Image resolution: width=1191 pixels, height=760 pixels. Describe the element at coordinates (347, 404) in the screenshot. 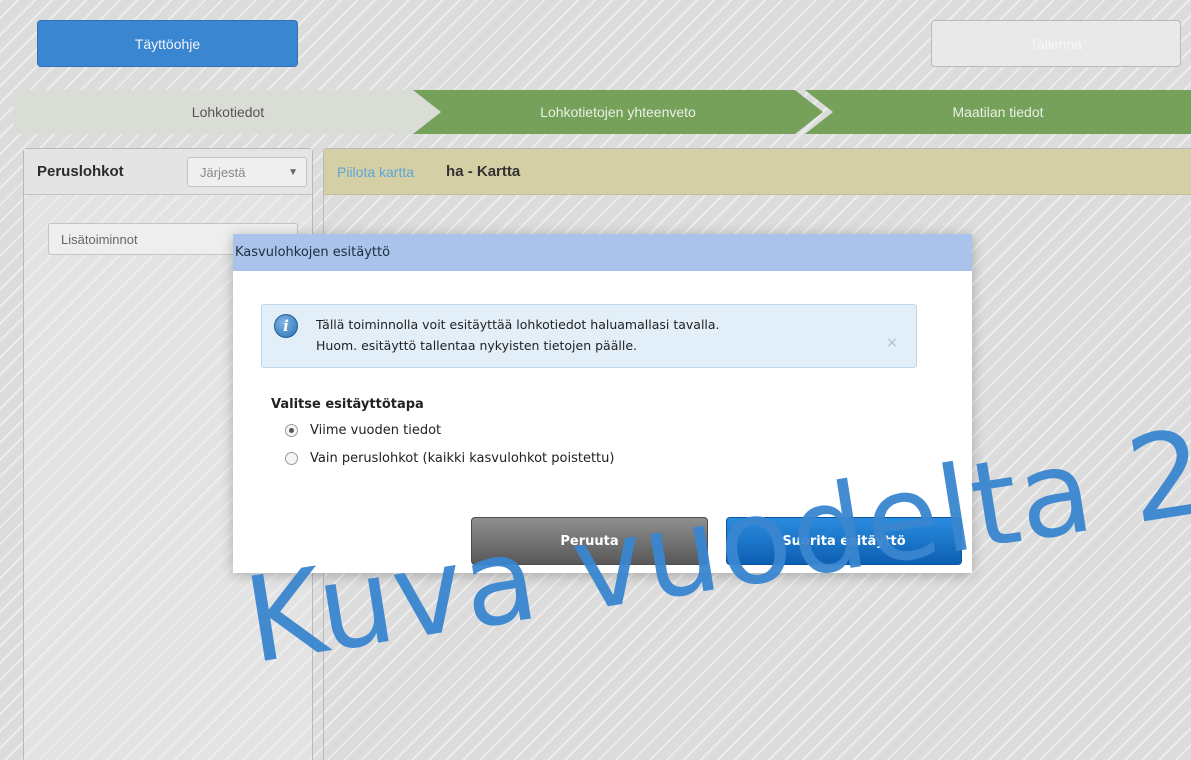

I see `prefill-method-label: Valitse esitäyttötapa` at that location.